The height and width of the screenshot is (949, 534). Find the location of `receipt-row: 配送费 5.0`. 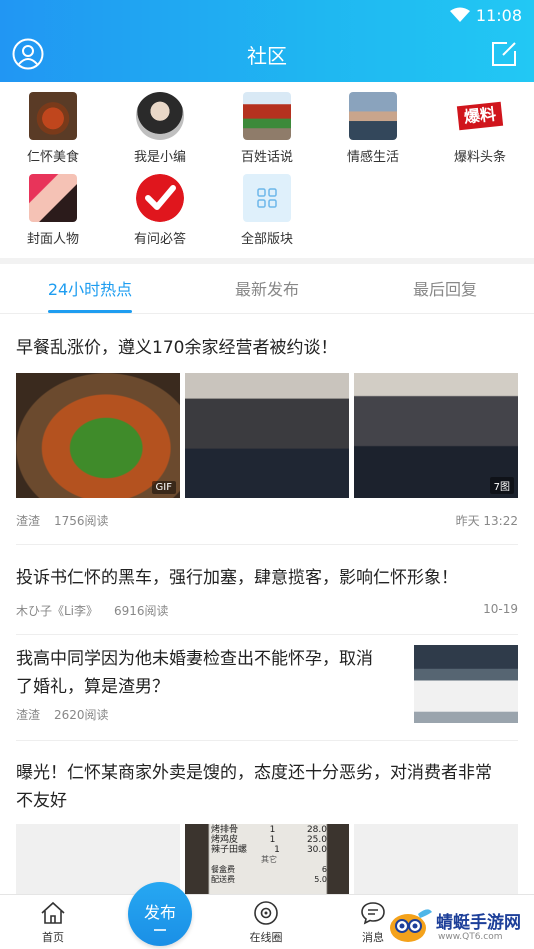

receipt-row: 配送费 5.0 is located at coordinates (269, 880).